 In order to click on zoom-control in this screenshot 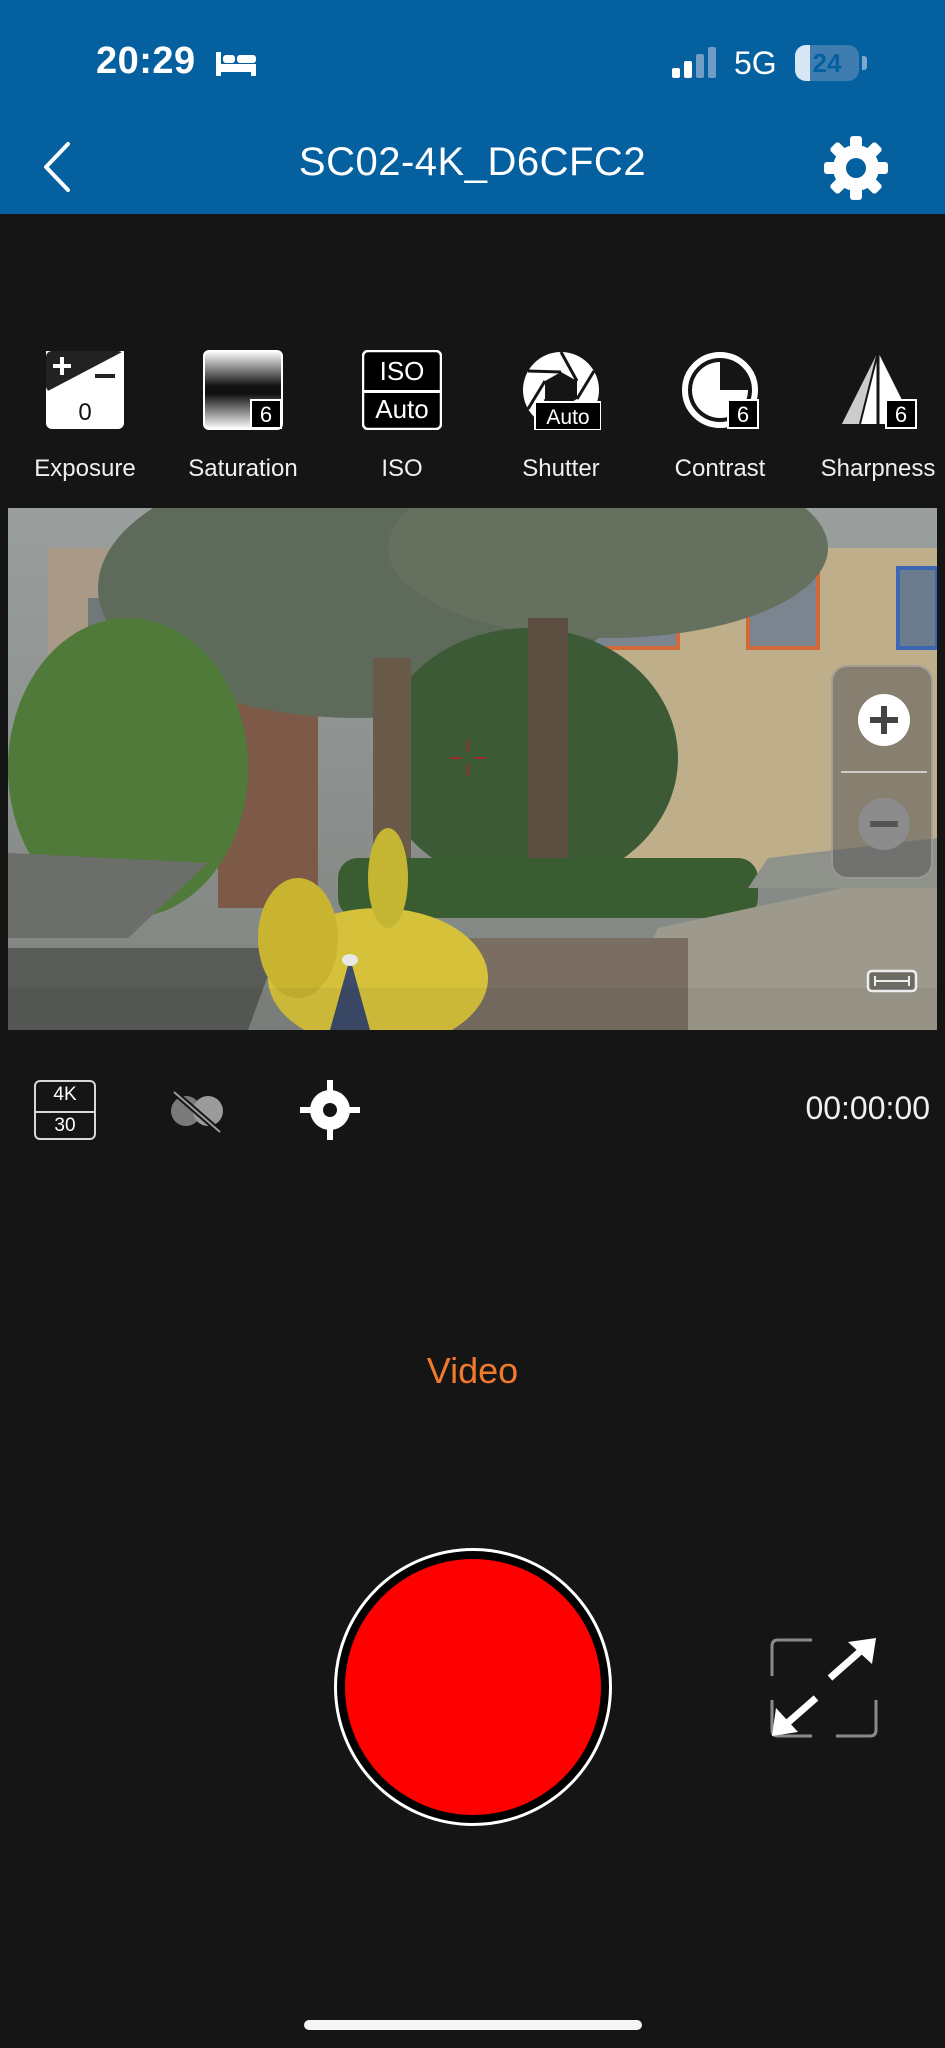, I will do `click(882, 772)`.